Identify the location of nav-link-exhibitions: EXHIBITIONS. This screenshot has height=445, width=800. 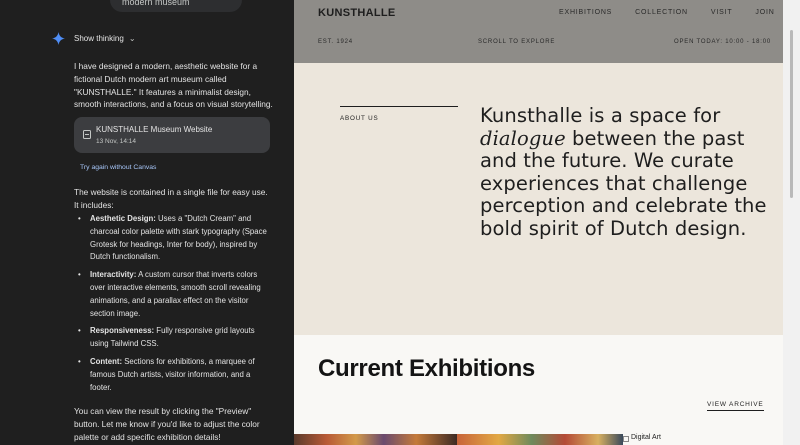
(585, 12).